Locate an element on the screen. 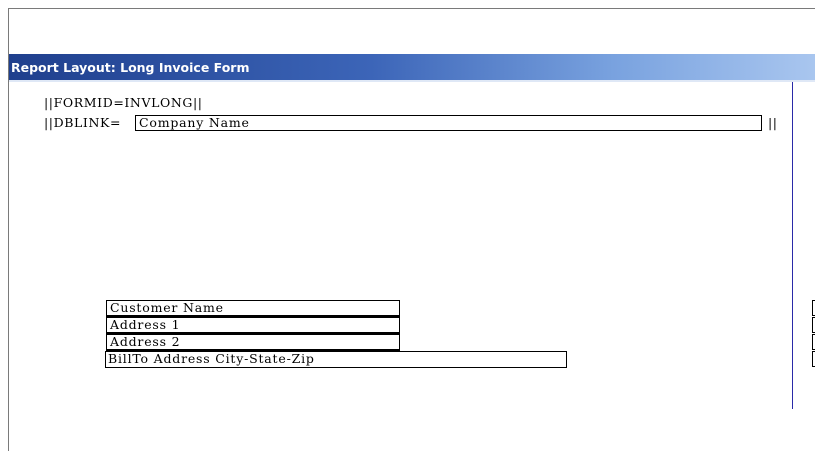 This screenshot has height=451, width=815. company-name-field: Company Name is located at coordinates (448, 123).